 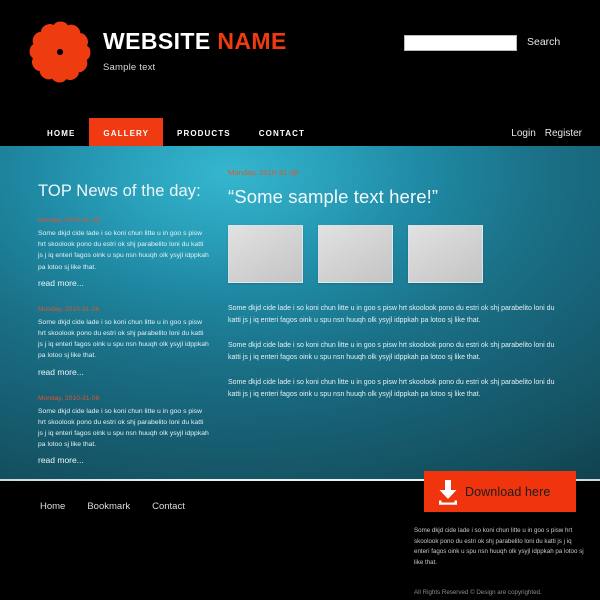 What do you see at coordinates (544, 42) in the screenshot?
I see `search-label: Search` at bounding box center [544, 42].